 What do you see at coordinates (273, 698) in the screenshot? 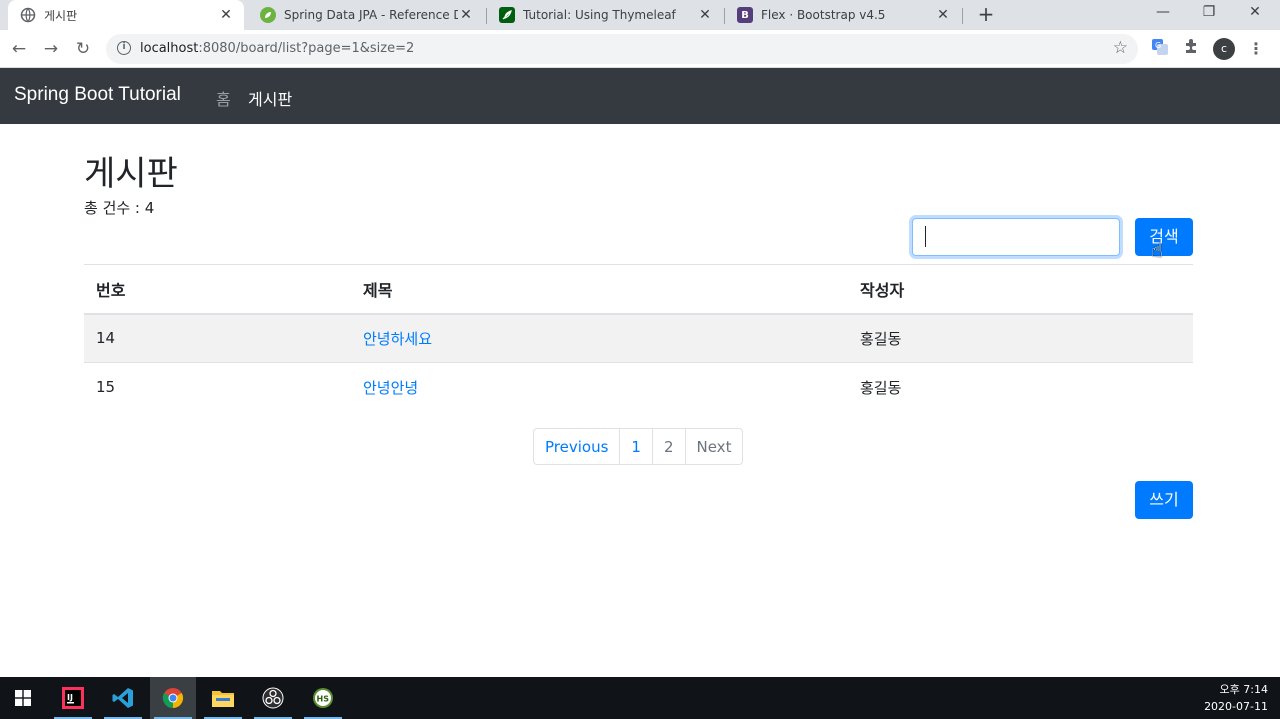
I see `obs-icon` at bounding box center [273, 698].